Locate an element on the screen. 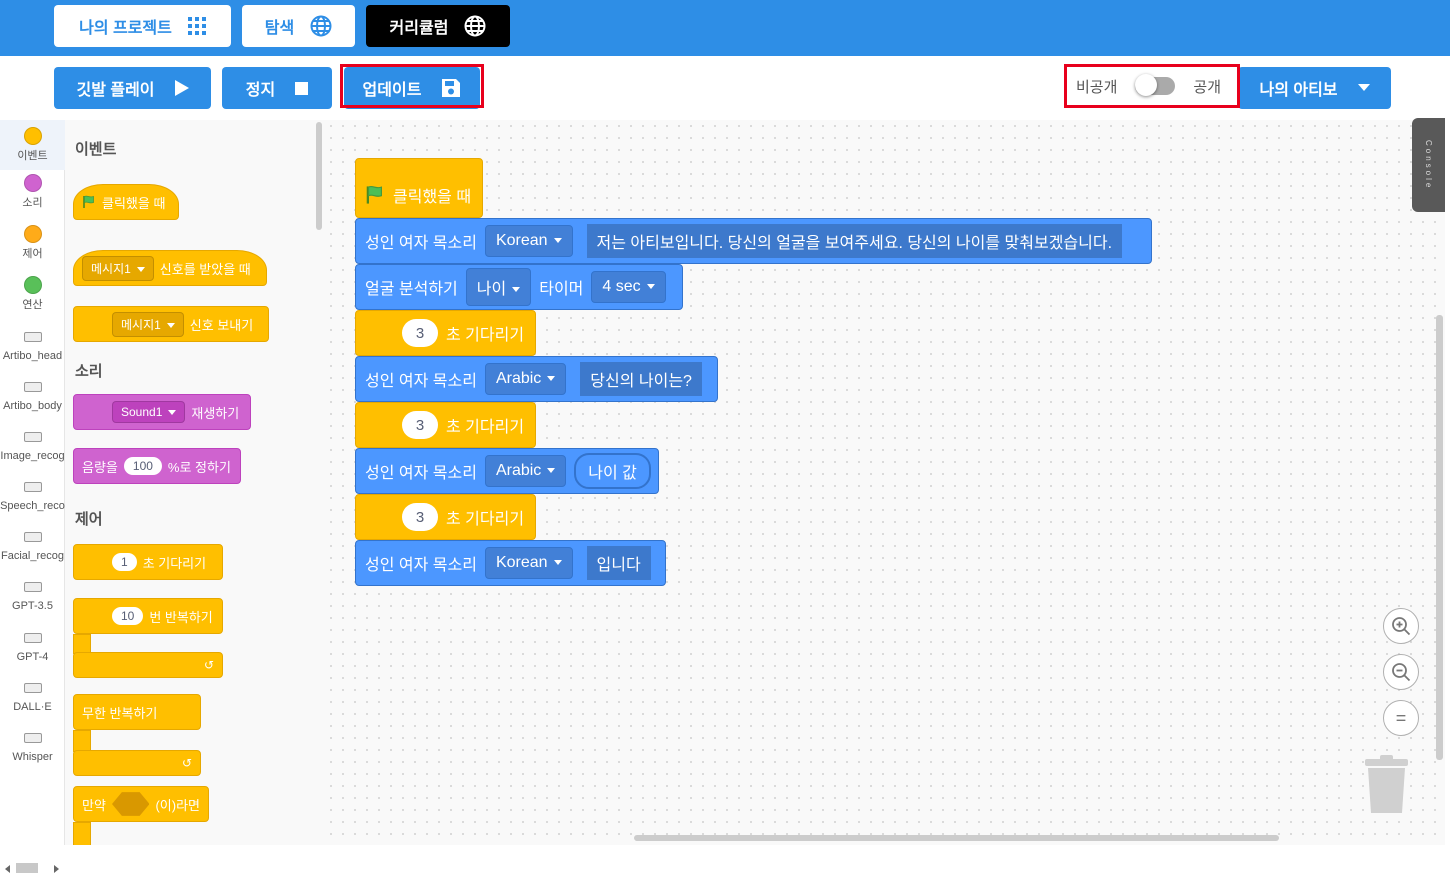  bottom-scroll-thumb is located at coordinates (27, 868).